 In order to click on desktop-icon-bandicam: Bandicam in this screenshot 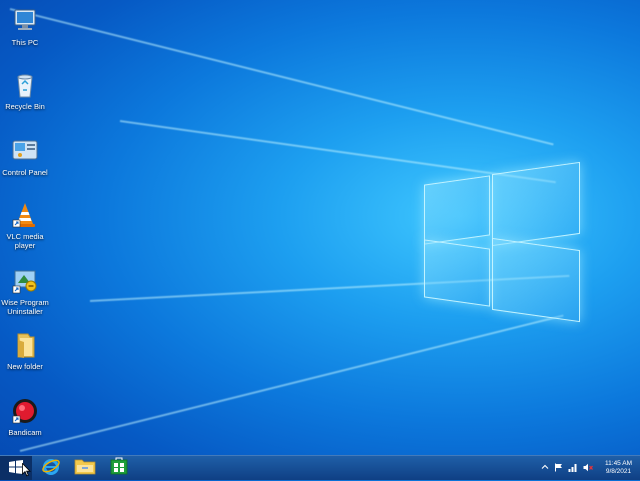, I will do `click(25, 416)`.